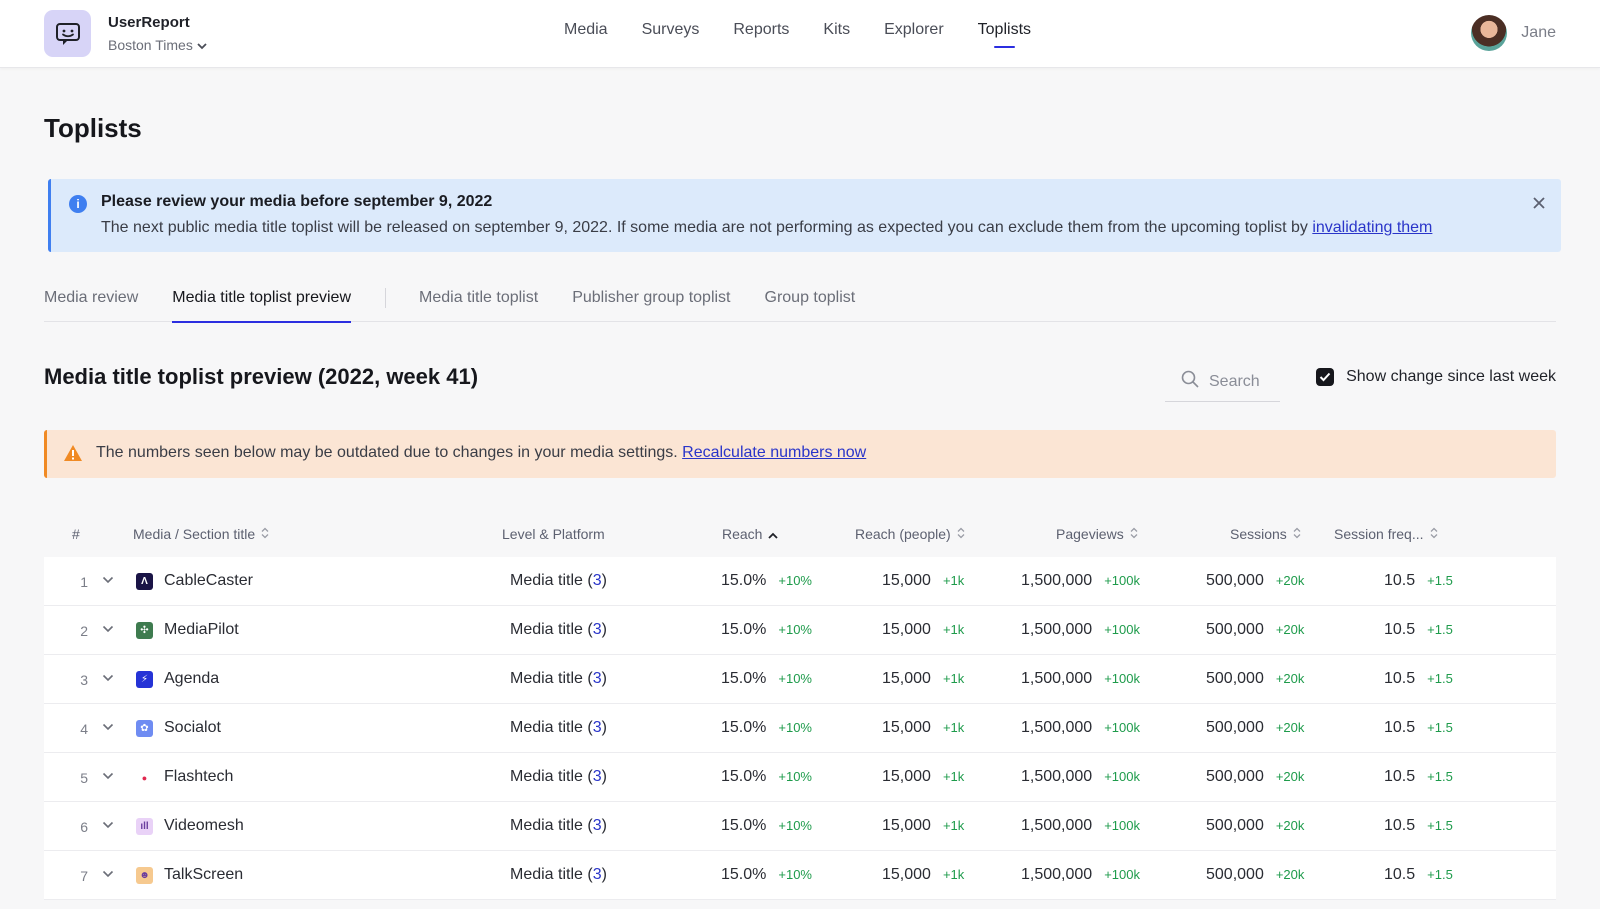  I want to click on invalidate-link: invalidating them, so click(1372, 227).